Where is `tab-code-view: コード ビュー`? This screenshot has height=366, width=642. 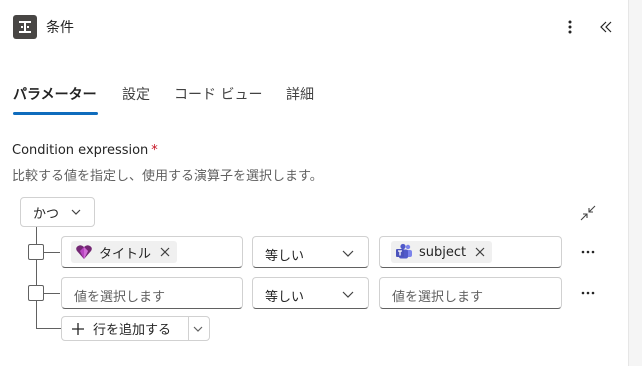 tab-code-view: コード ビュー is located at coordinates (218, 95).